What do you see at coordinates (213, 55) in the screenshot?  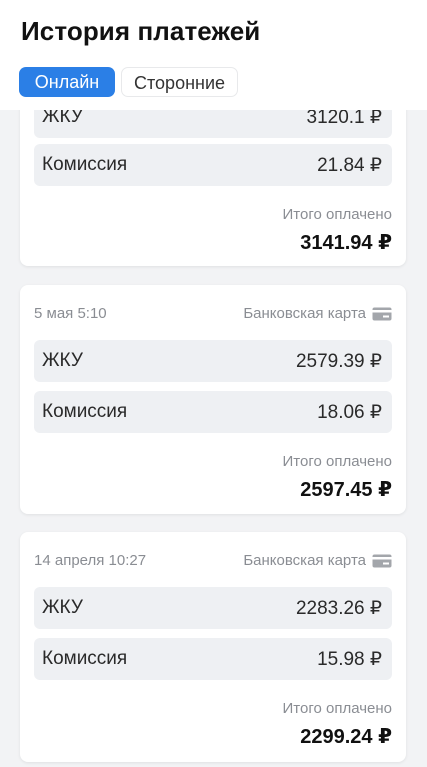 I see `app-header: История платежей Онлайн Сторонние` at bounding box center [213, 55].